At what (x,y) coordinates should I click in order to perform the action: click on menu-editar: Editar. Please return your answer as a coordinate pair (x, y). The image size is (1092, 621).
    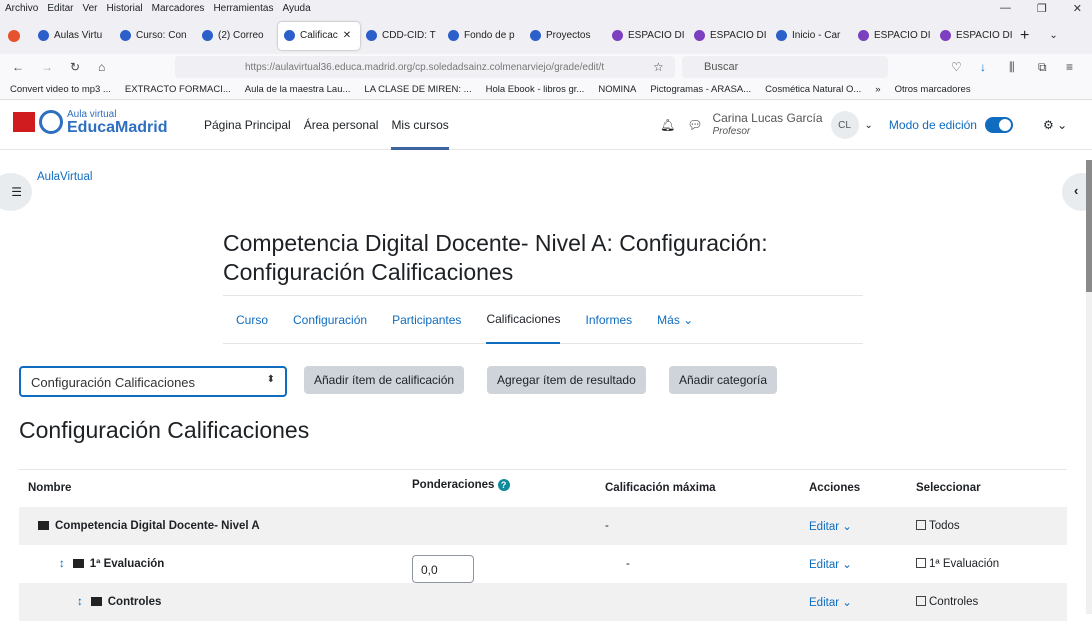
    Looking at the image, I should click on (60, 8).